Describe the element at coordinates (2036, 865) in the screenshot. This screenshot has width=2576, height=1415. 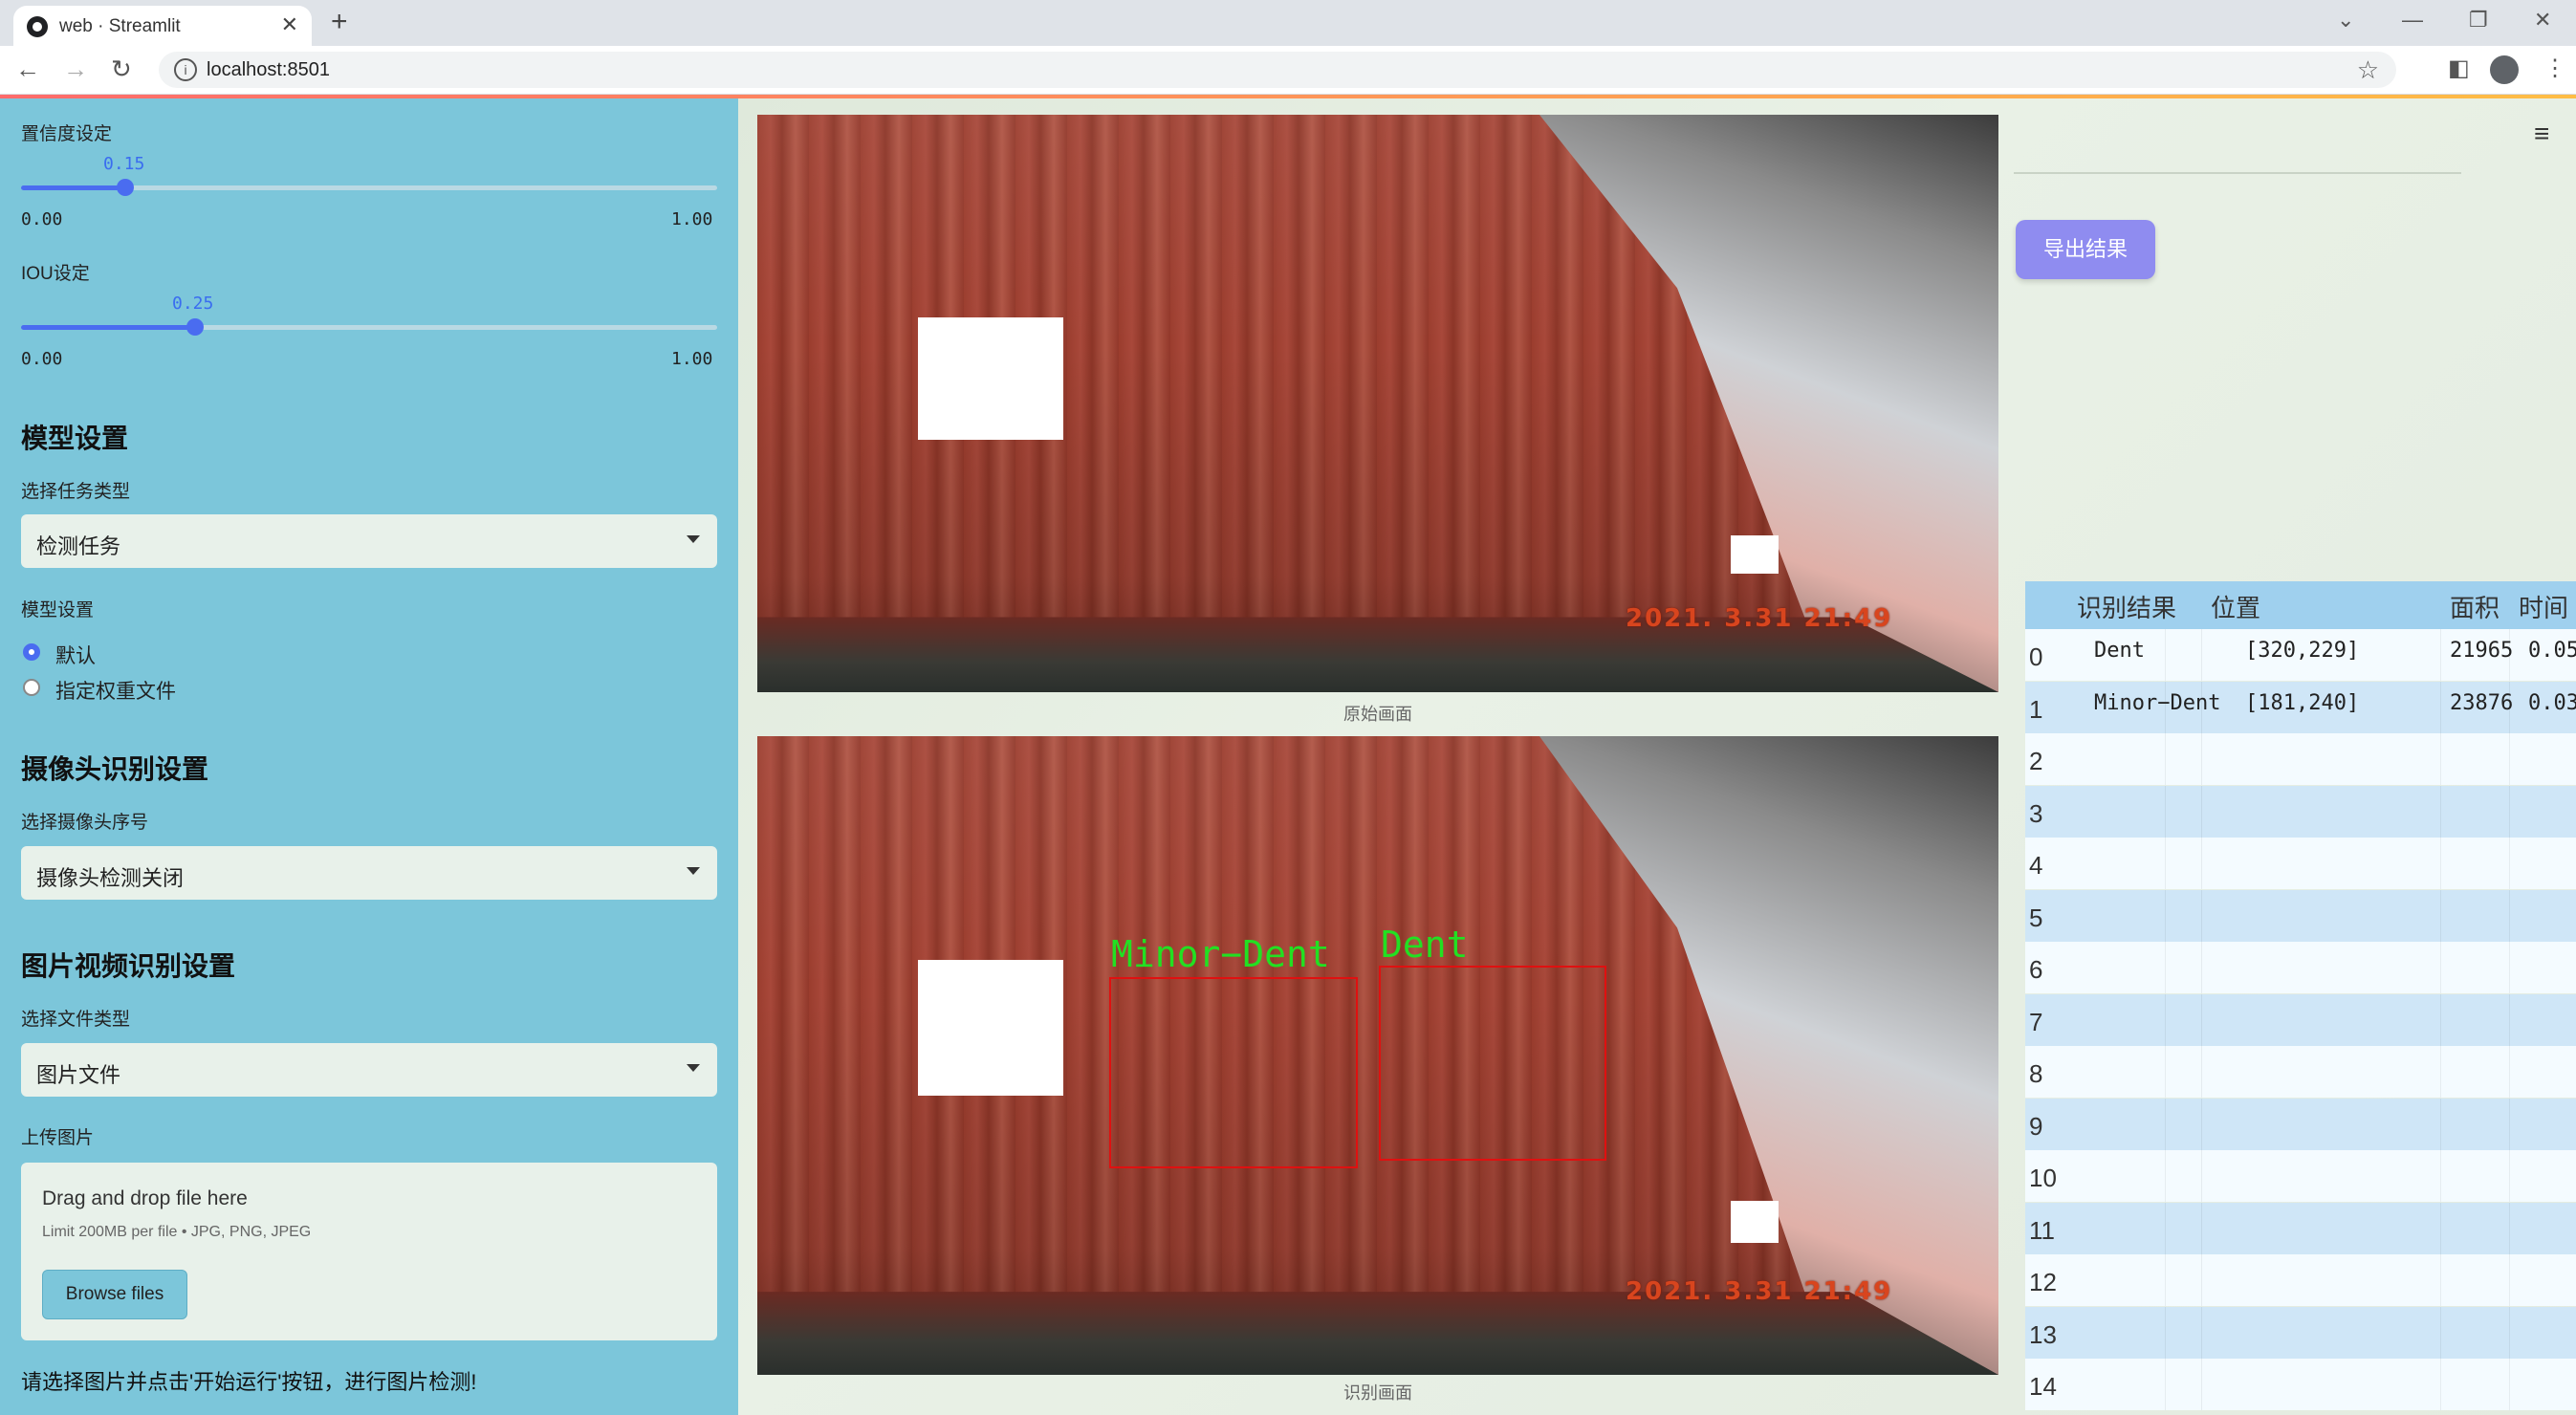
I see `row-index: 4` at that location.